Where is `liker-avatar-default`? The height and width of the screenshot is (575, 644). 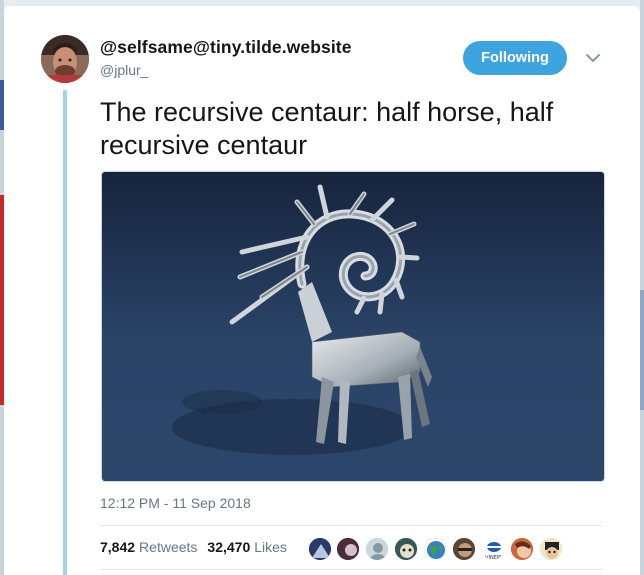 liker-avatar-default is located at coordinates (377, 549).